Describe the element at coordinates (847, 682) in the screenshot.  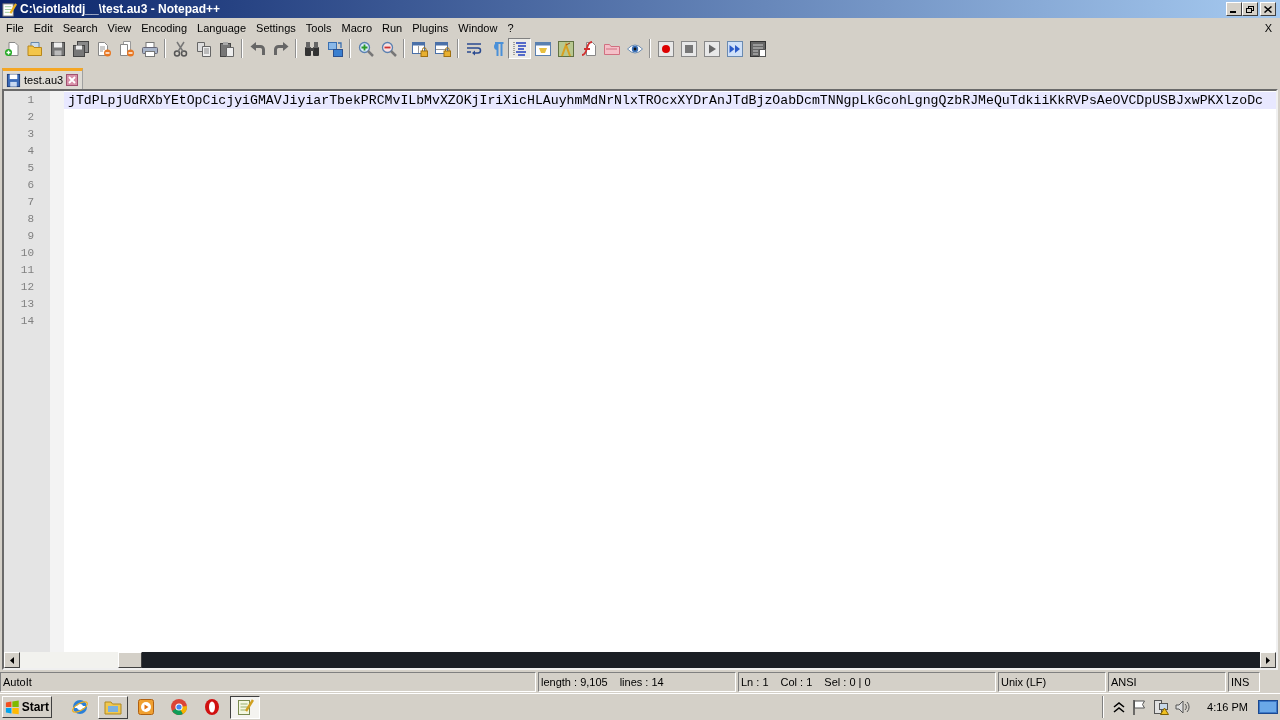
I see `status-text: Sel : 0 | 0` at that location.